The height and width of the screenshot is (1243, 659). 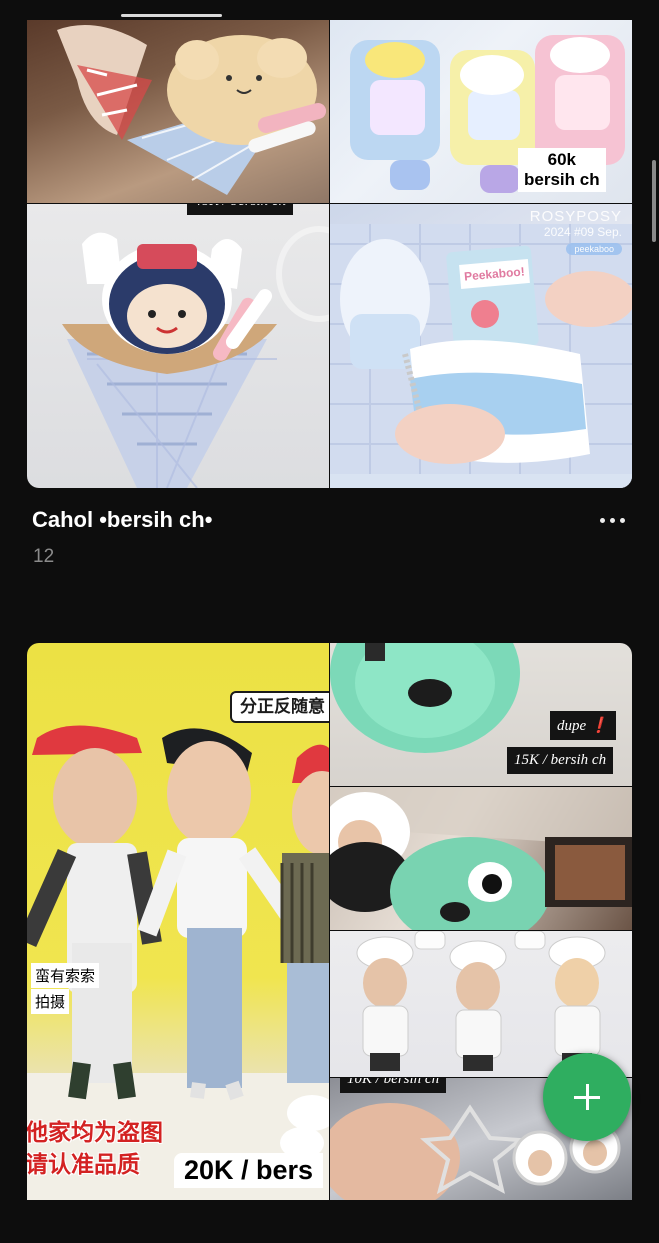 I want to click on create-button, so click(x=587, y=1097).